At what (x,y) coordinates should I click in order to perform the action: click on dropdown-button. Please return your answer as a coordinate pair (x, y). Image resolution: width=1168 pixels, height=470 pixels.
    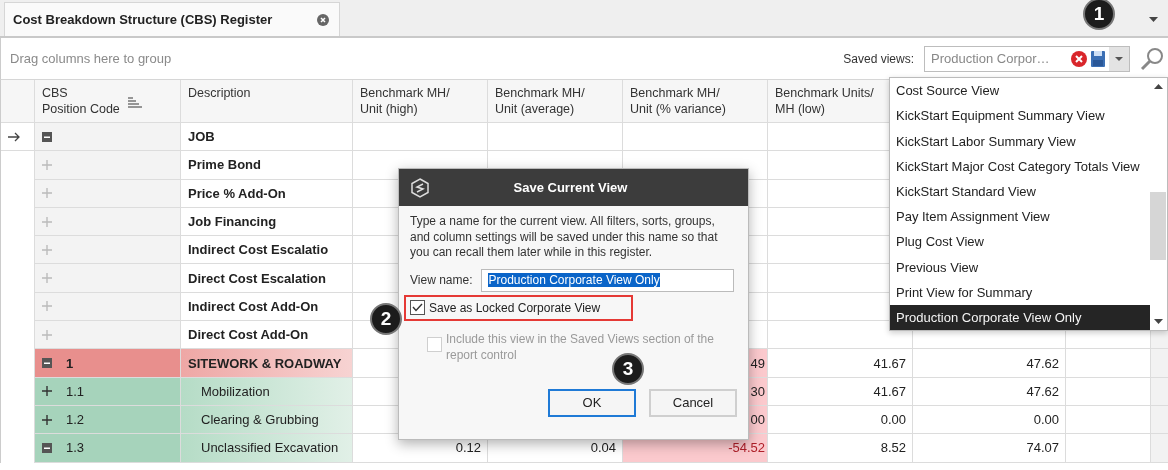
    Looking at the image, I should click on (1119, 58).